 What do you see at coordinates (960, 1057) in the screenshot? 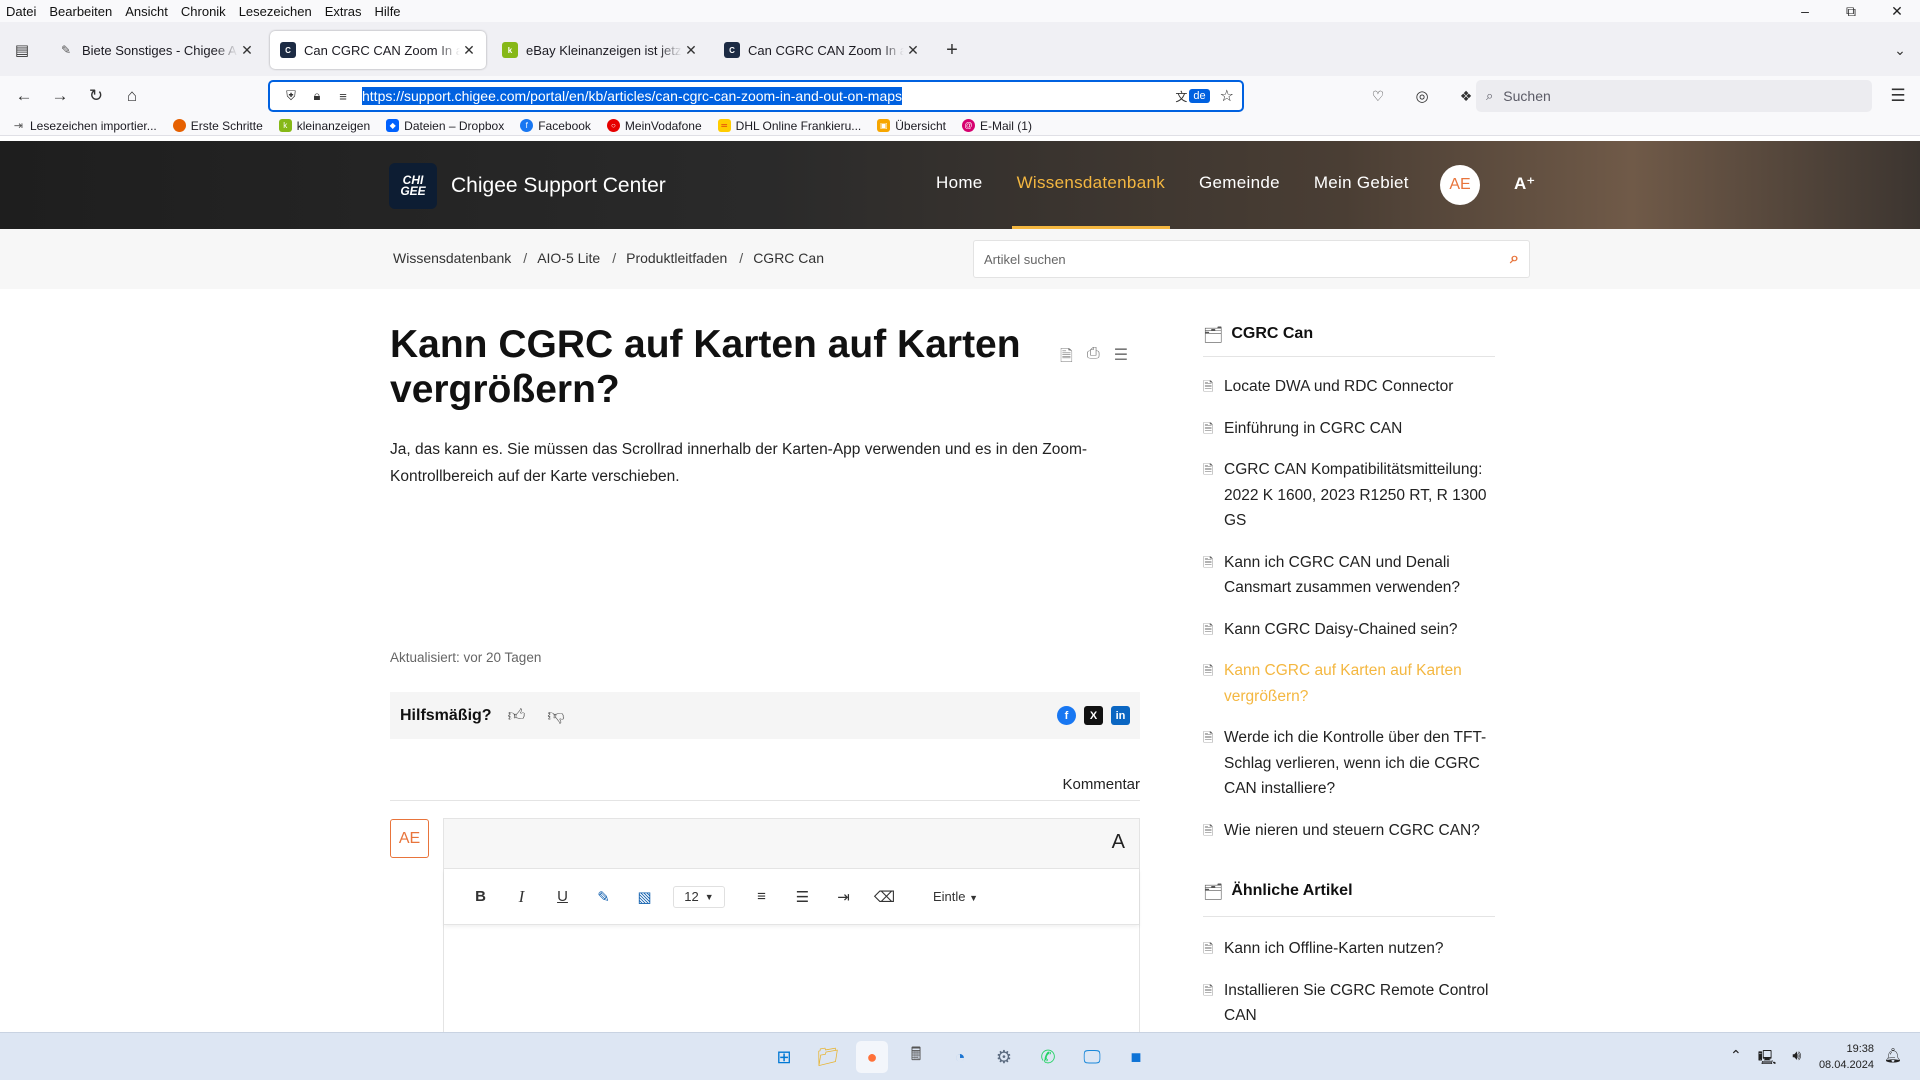
I see `edge-icon: ◔` at bounding box center [960, 1057].